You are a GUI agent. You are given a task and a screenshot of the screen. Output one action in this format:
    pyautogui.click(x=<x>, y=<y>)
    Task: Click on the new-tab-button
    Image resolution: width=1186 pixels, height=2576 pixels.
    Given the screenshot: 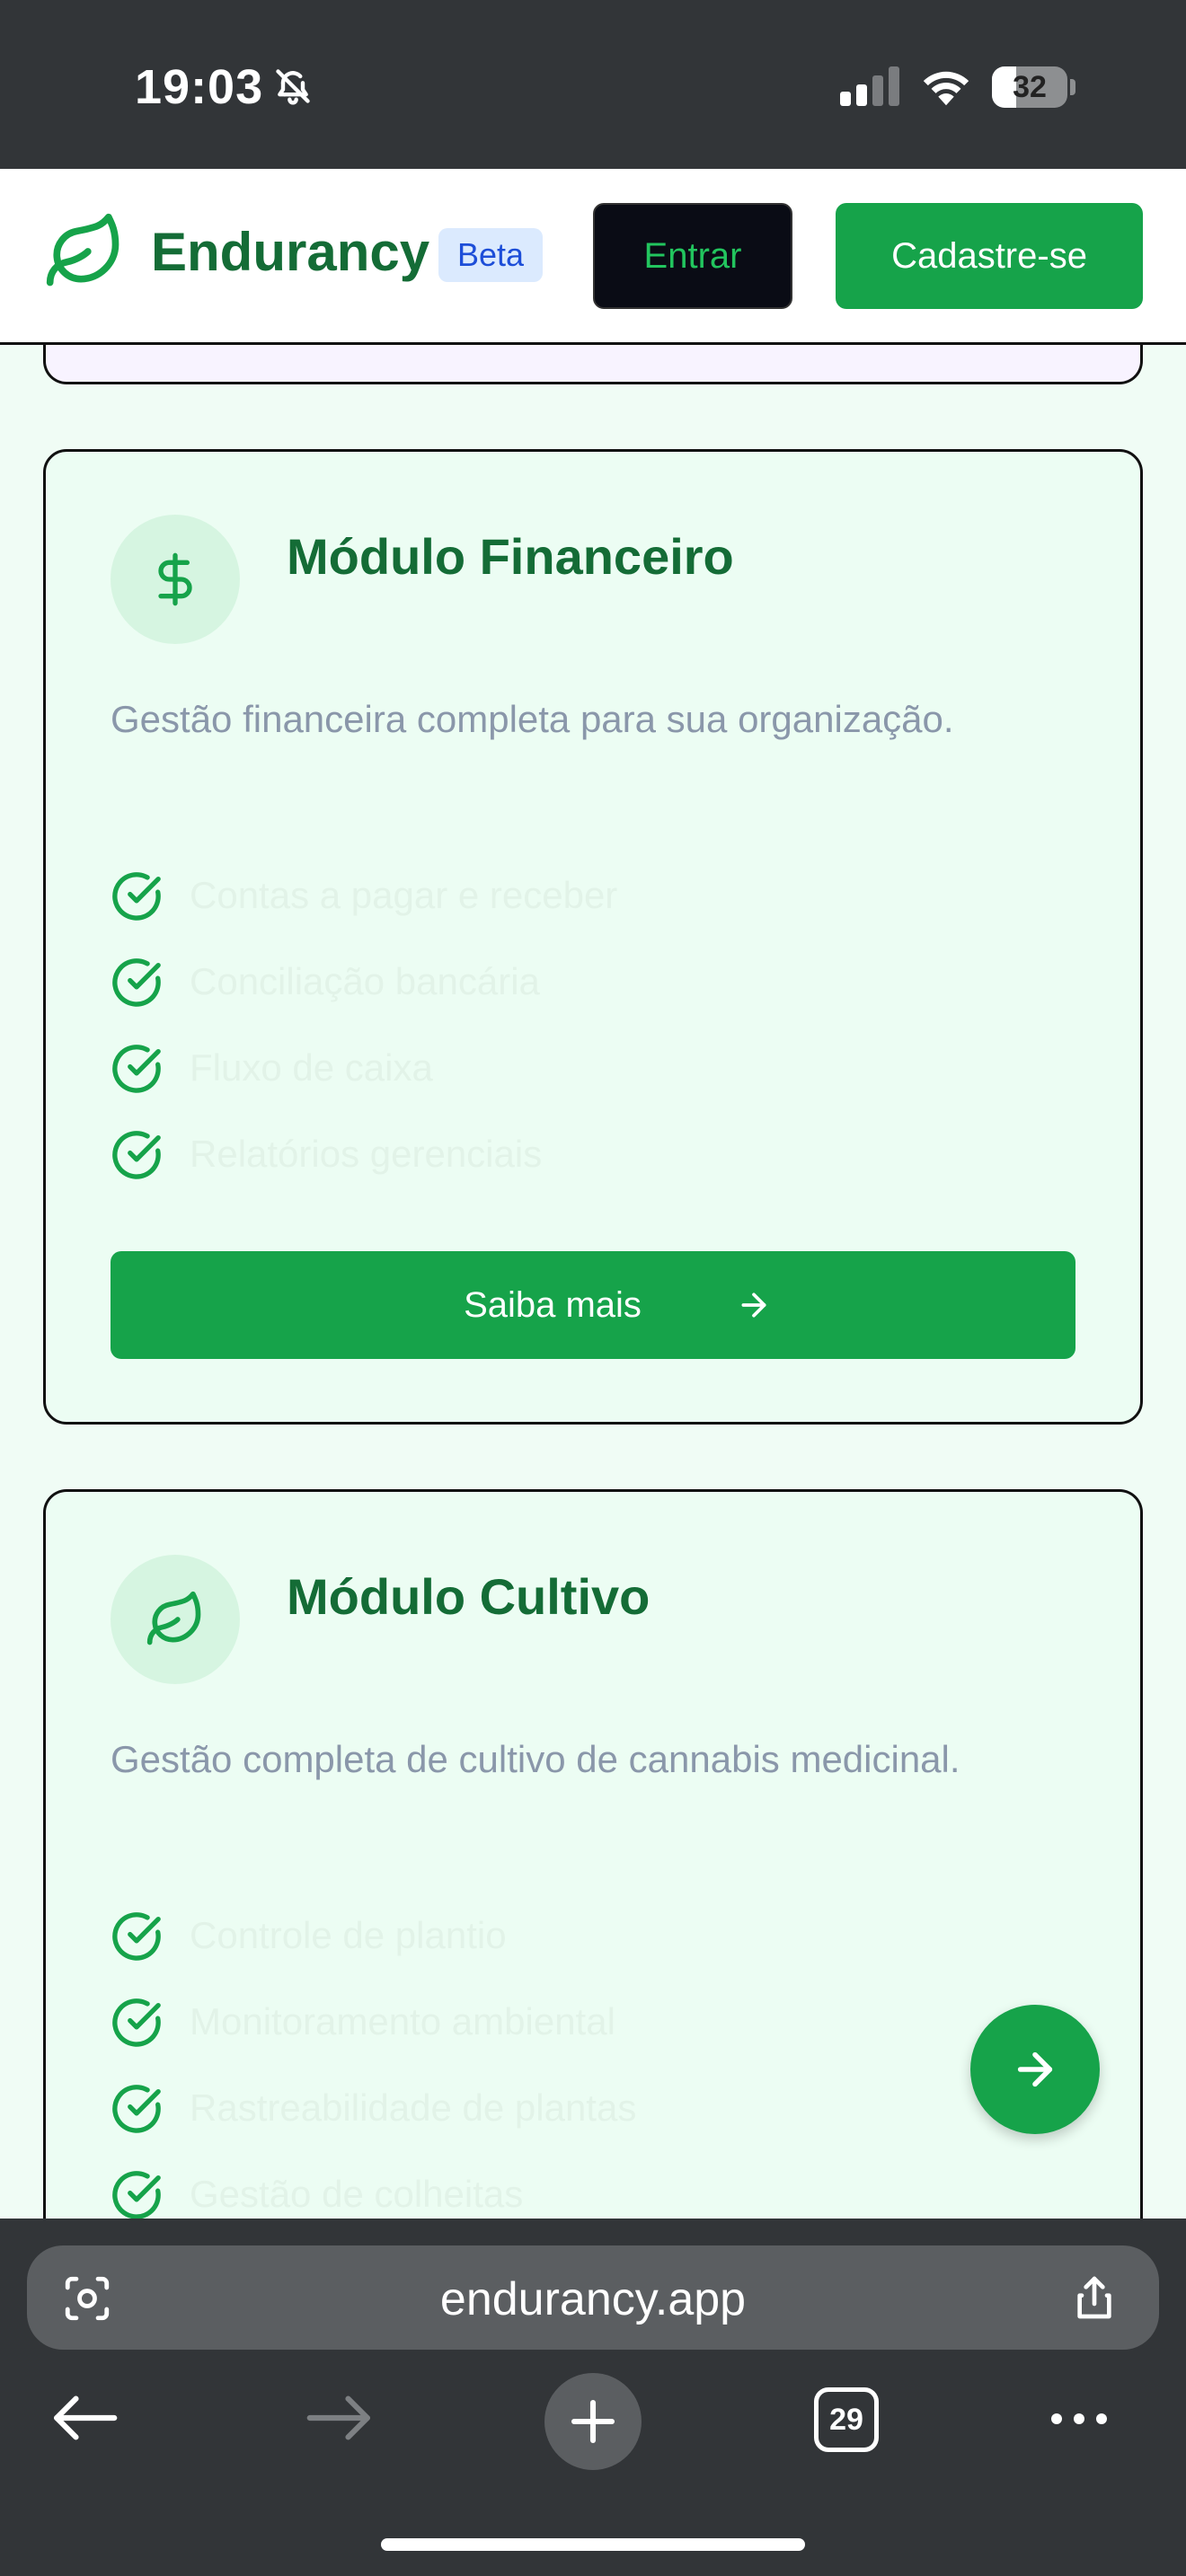 What is the action you would take?
    pyautogui.click(x=593, y=2421)
    